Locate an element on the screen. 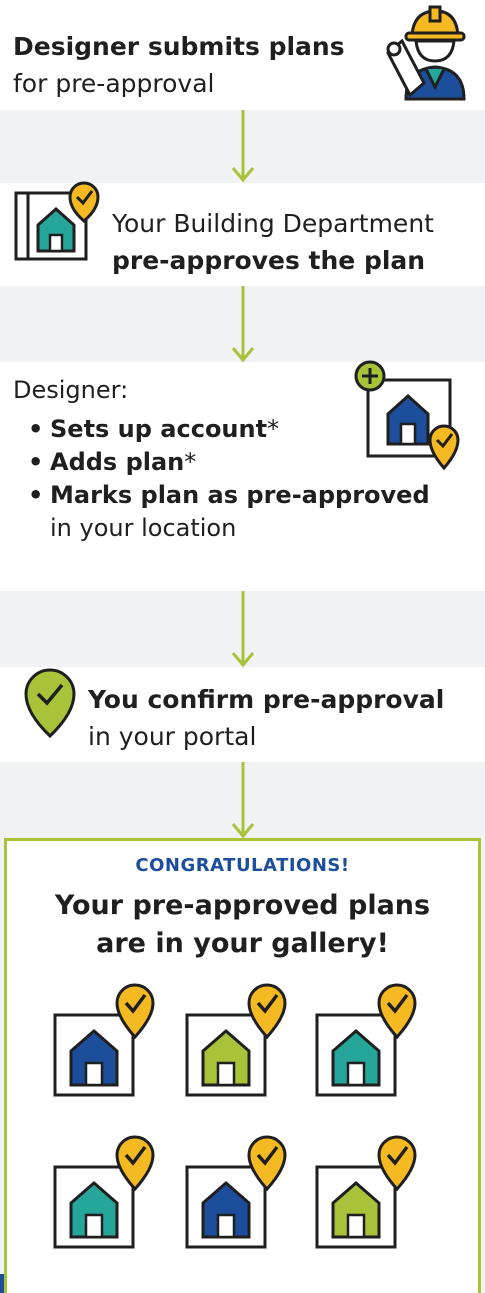  check-pin-icon is located at coordinates (50, 703).